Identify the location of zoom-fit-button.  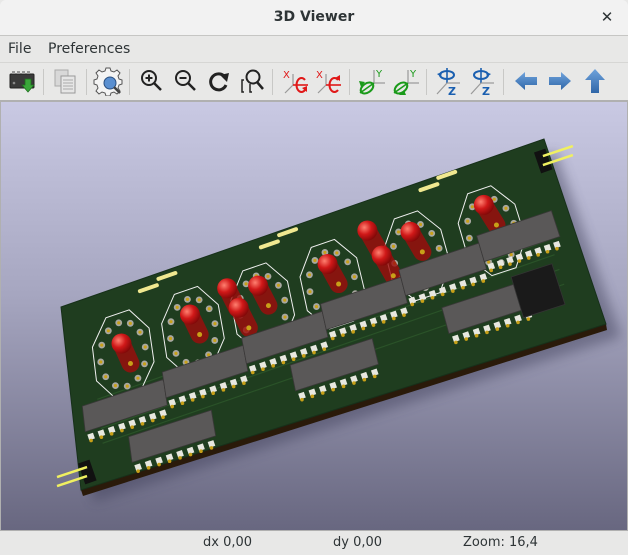
(252, 81).